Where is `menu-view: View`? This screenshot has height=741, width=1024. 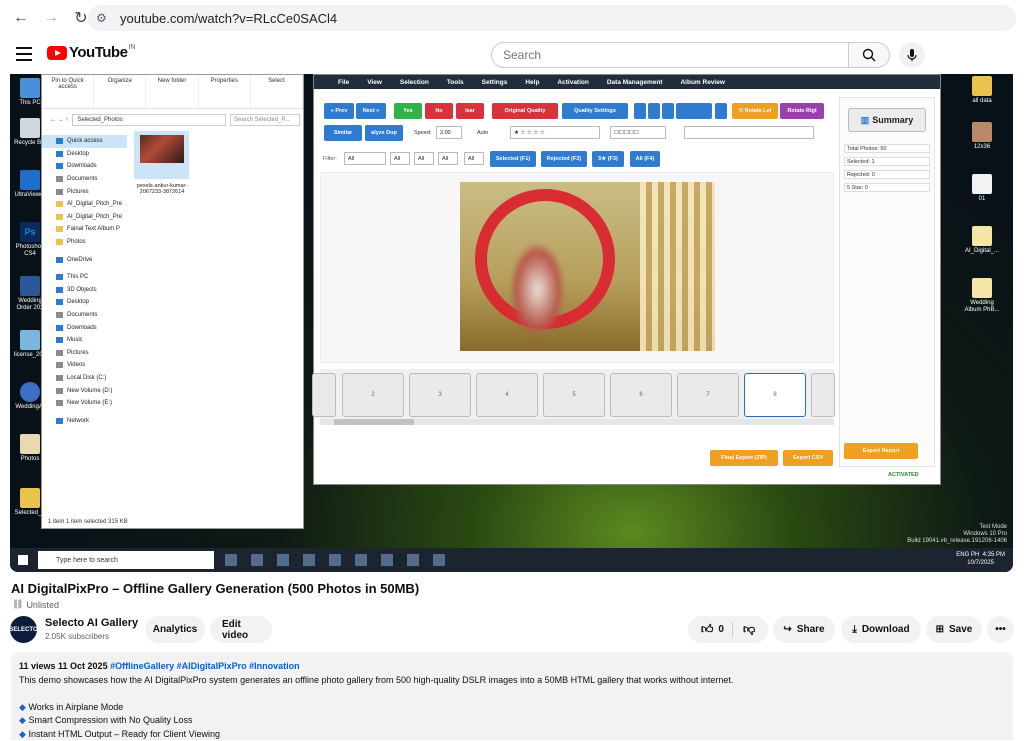
menu-view: View is located at coordinates (374, 82).